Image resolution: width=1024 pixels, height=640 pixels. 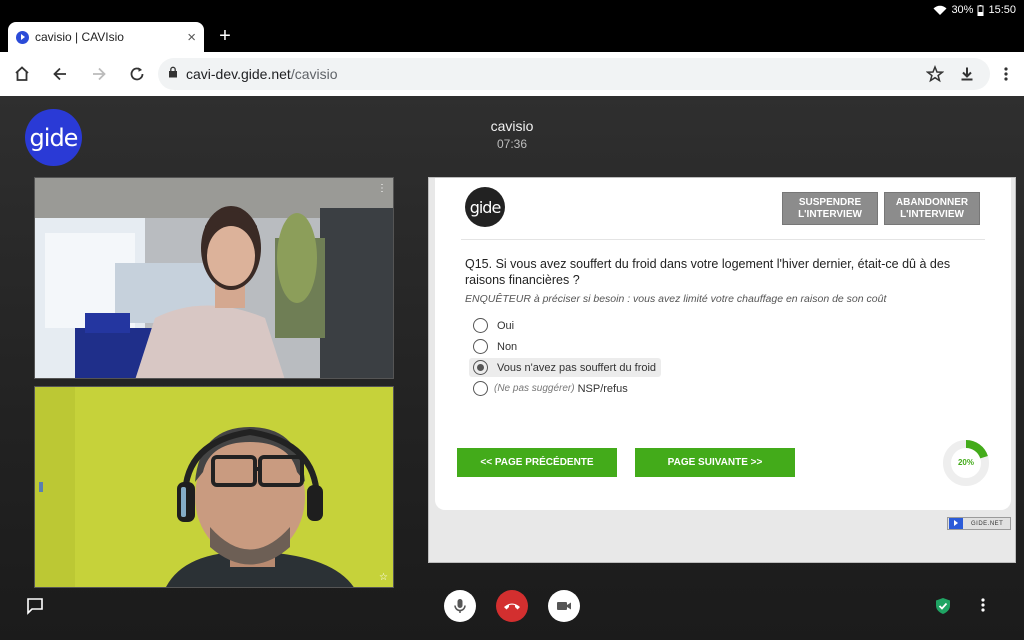 What do you see at coordinates (830, 208) in the screenshot?
I see `suspend-interview-button: SUSPENDRE L'INTERVIEW` at bounding box center [830, 208].